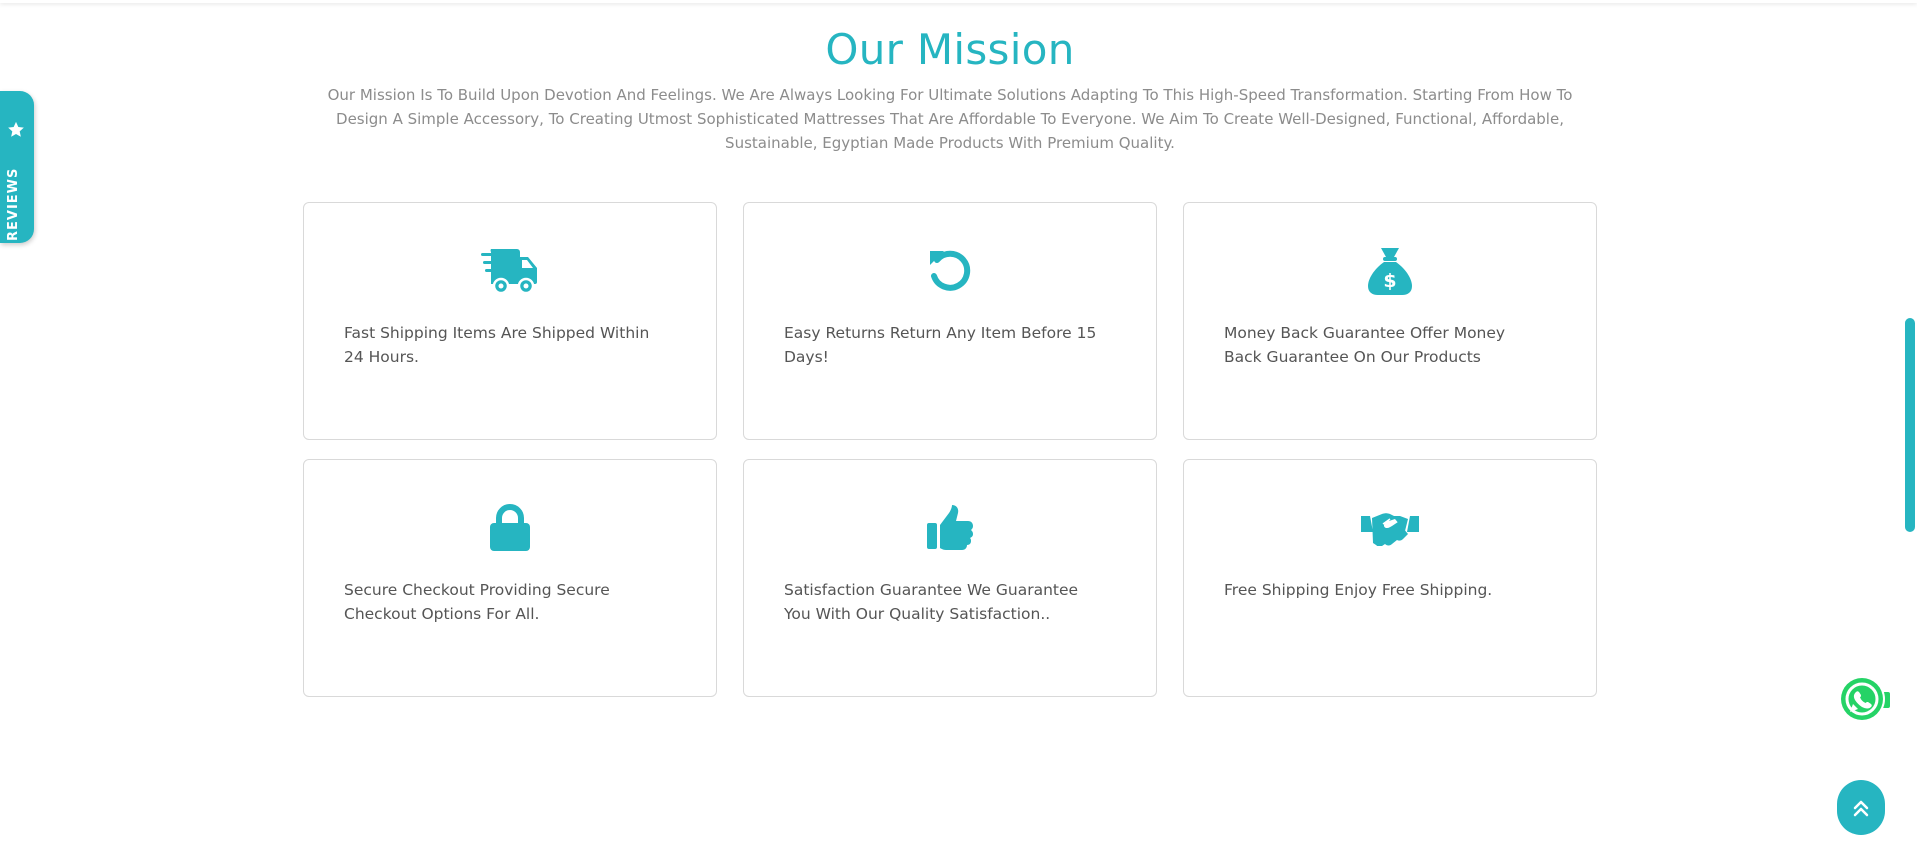 Image resolution: width=1917 pixels, height=846 pixels. I want to click on page-title: Our Mission, so click(950, 49).